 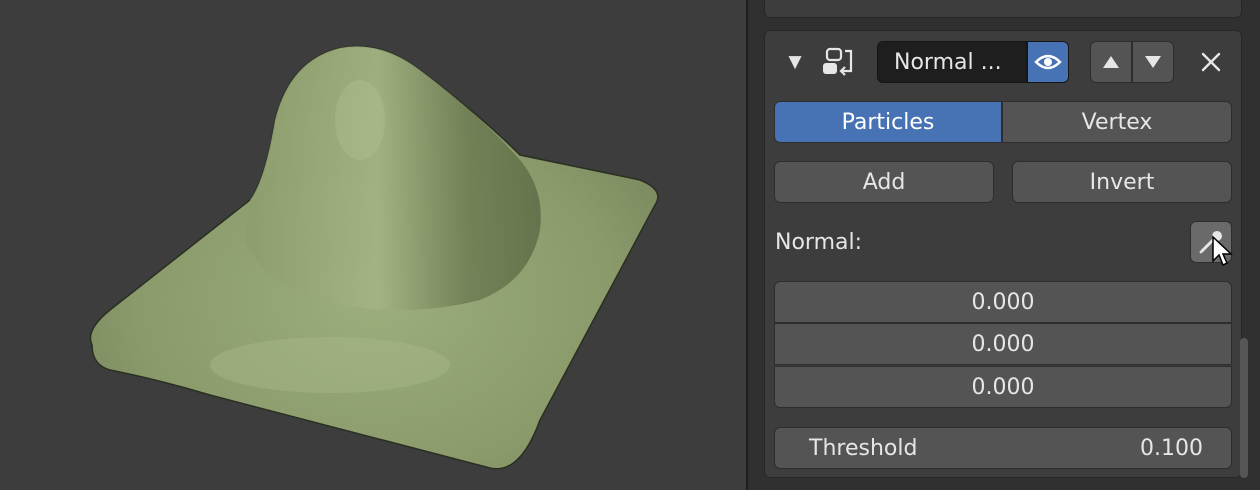 I want to click on triangle-up-icon, so click(x=1111, y=62).